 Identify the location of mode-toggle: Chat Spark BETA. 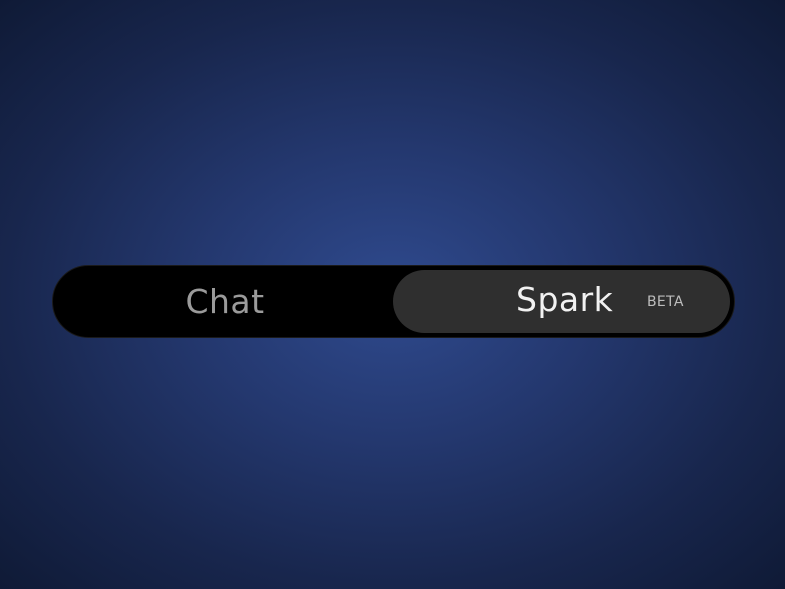
(393, 301).